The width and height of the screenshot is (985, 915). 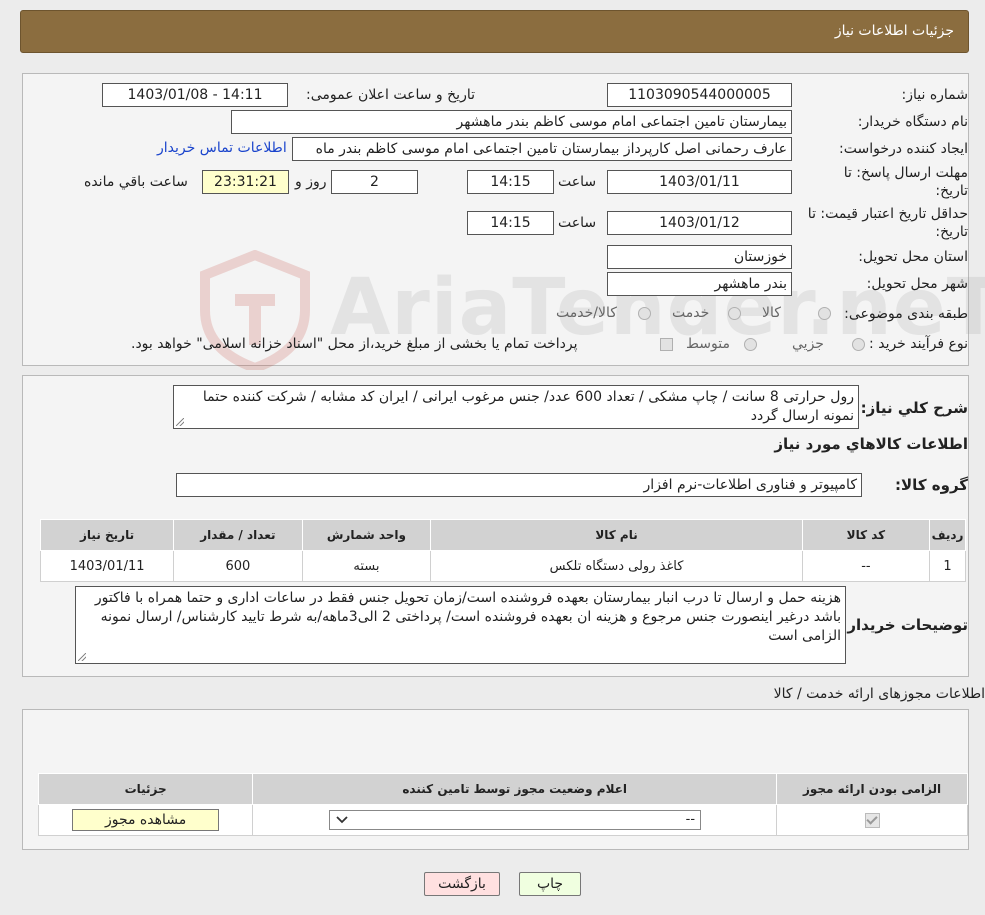 I want to click on permits-cell-details: مشاهده مجوز, so click(x=145, y=820).